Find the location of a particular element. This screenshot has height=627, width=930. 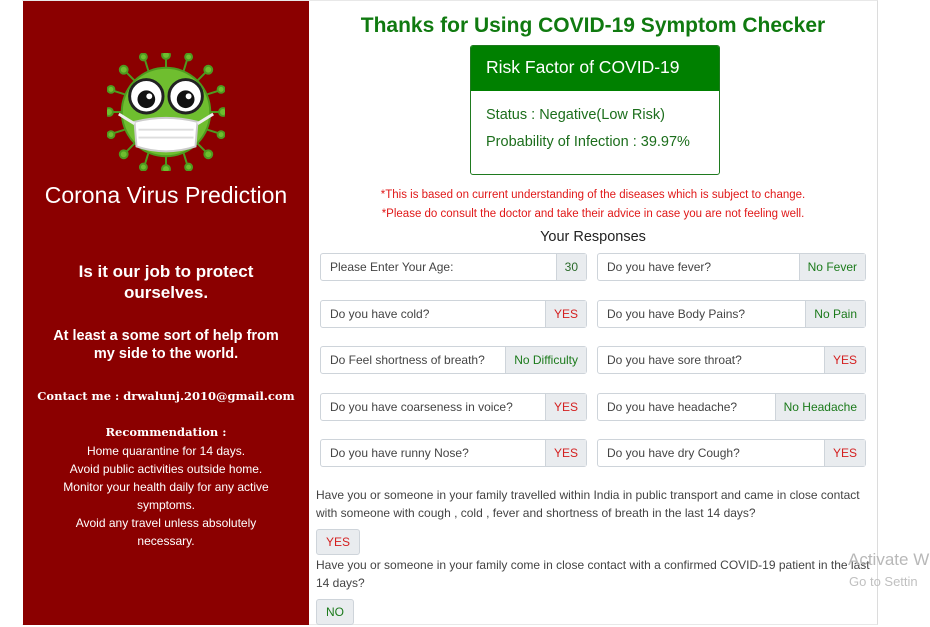

response-answer: 30 is located at coordinates (570, 267).